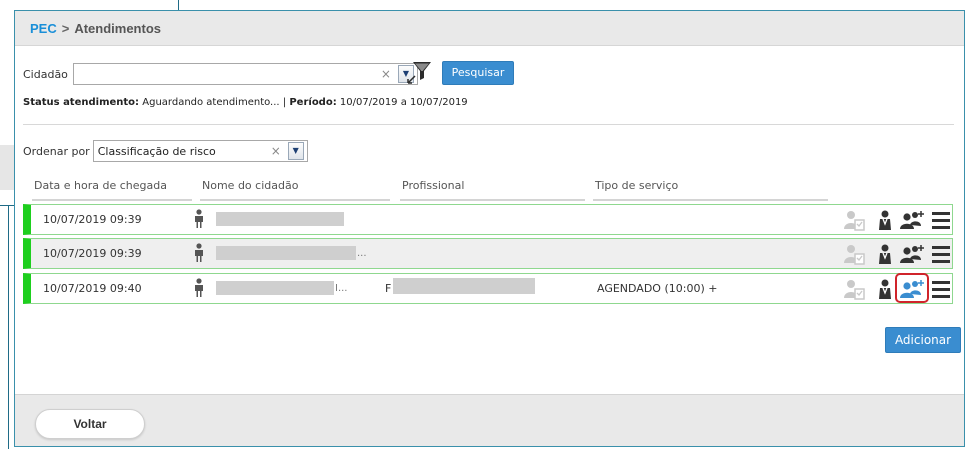 The image size is (967, 449). What do you see at coordinates (92, 288) in the screenshot?
I see `arrival-time: 10/07/2019 09:40` at bounding box center [92, 288].